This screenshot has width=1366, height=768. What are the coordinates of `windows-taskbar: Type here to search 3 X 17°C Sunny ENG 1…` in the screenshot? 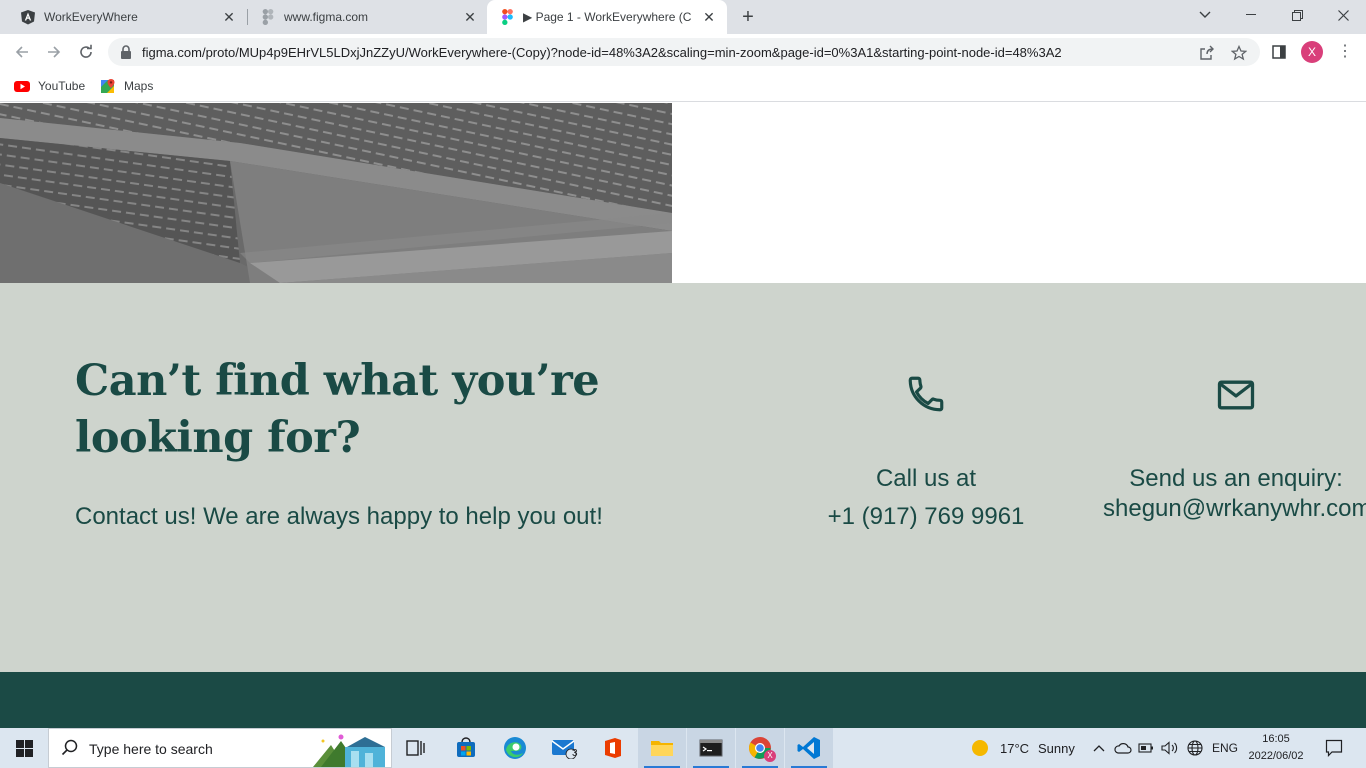 It's located at (683, 748).